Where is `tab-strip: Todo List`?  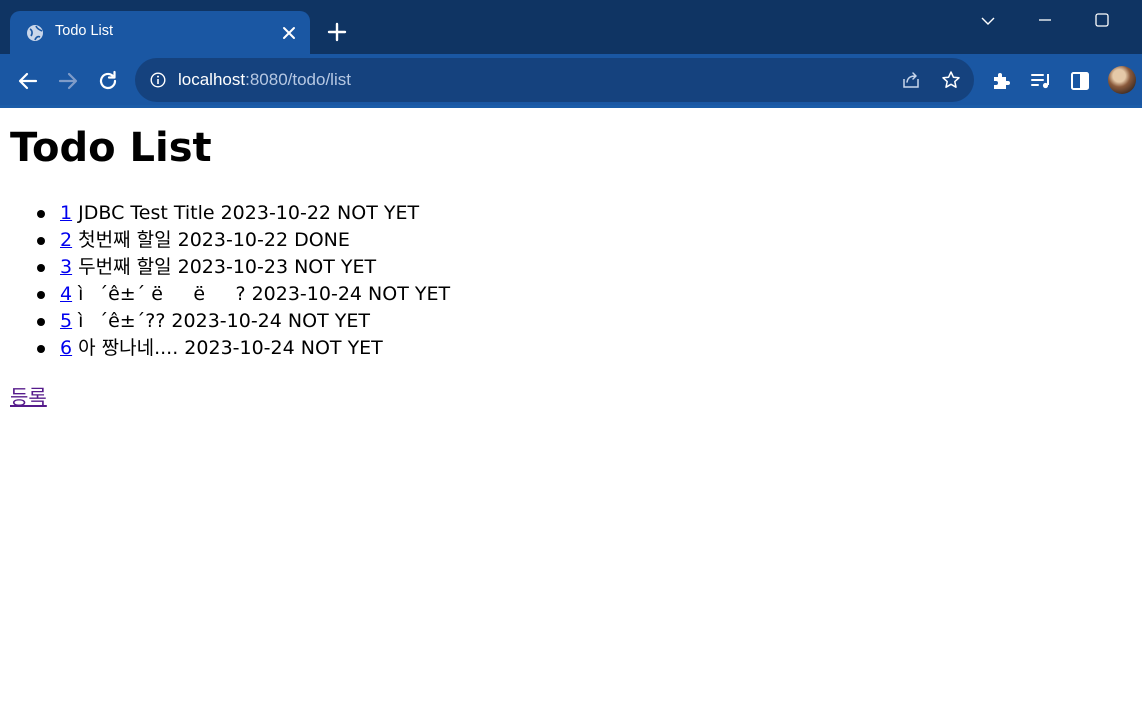
tab-strip: Todo List is located at coordinates (571, 27).